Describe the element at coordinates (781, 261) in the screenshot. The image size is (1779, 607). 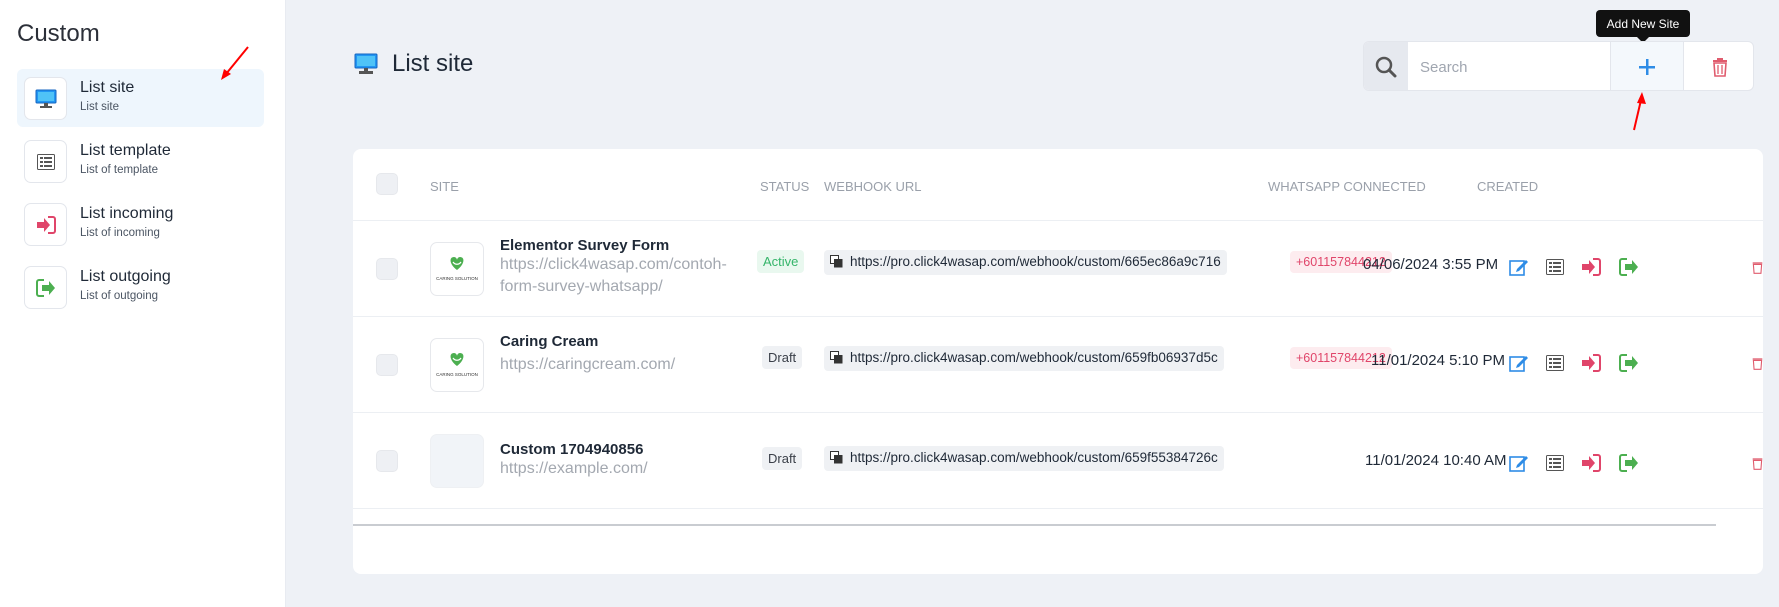
I see `status-badge: Active` at that location.